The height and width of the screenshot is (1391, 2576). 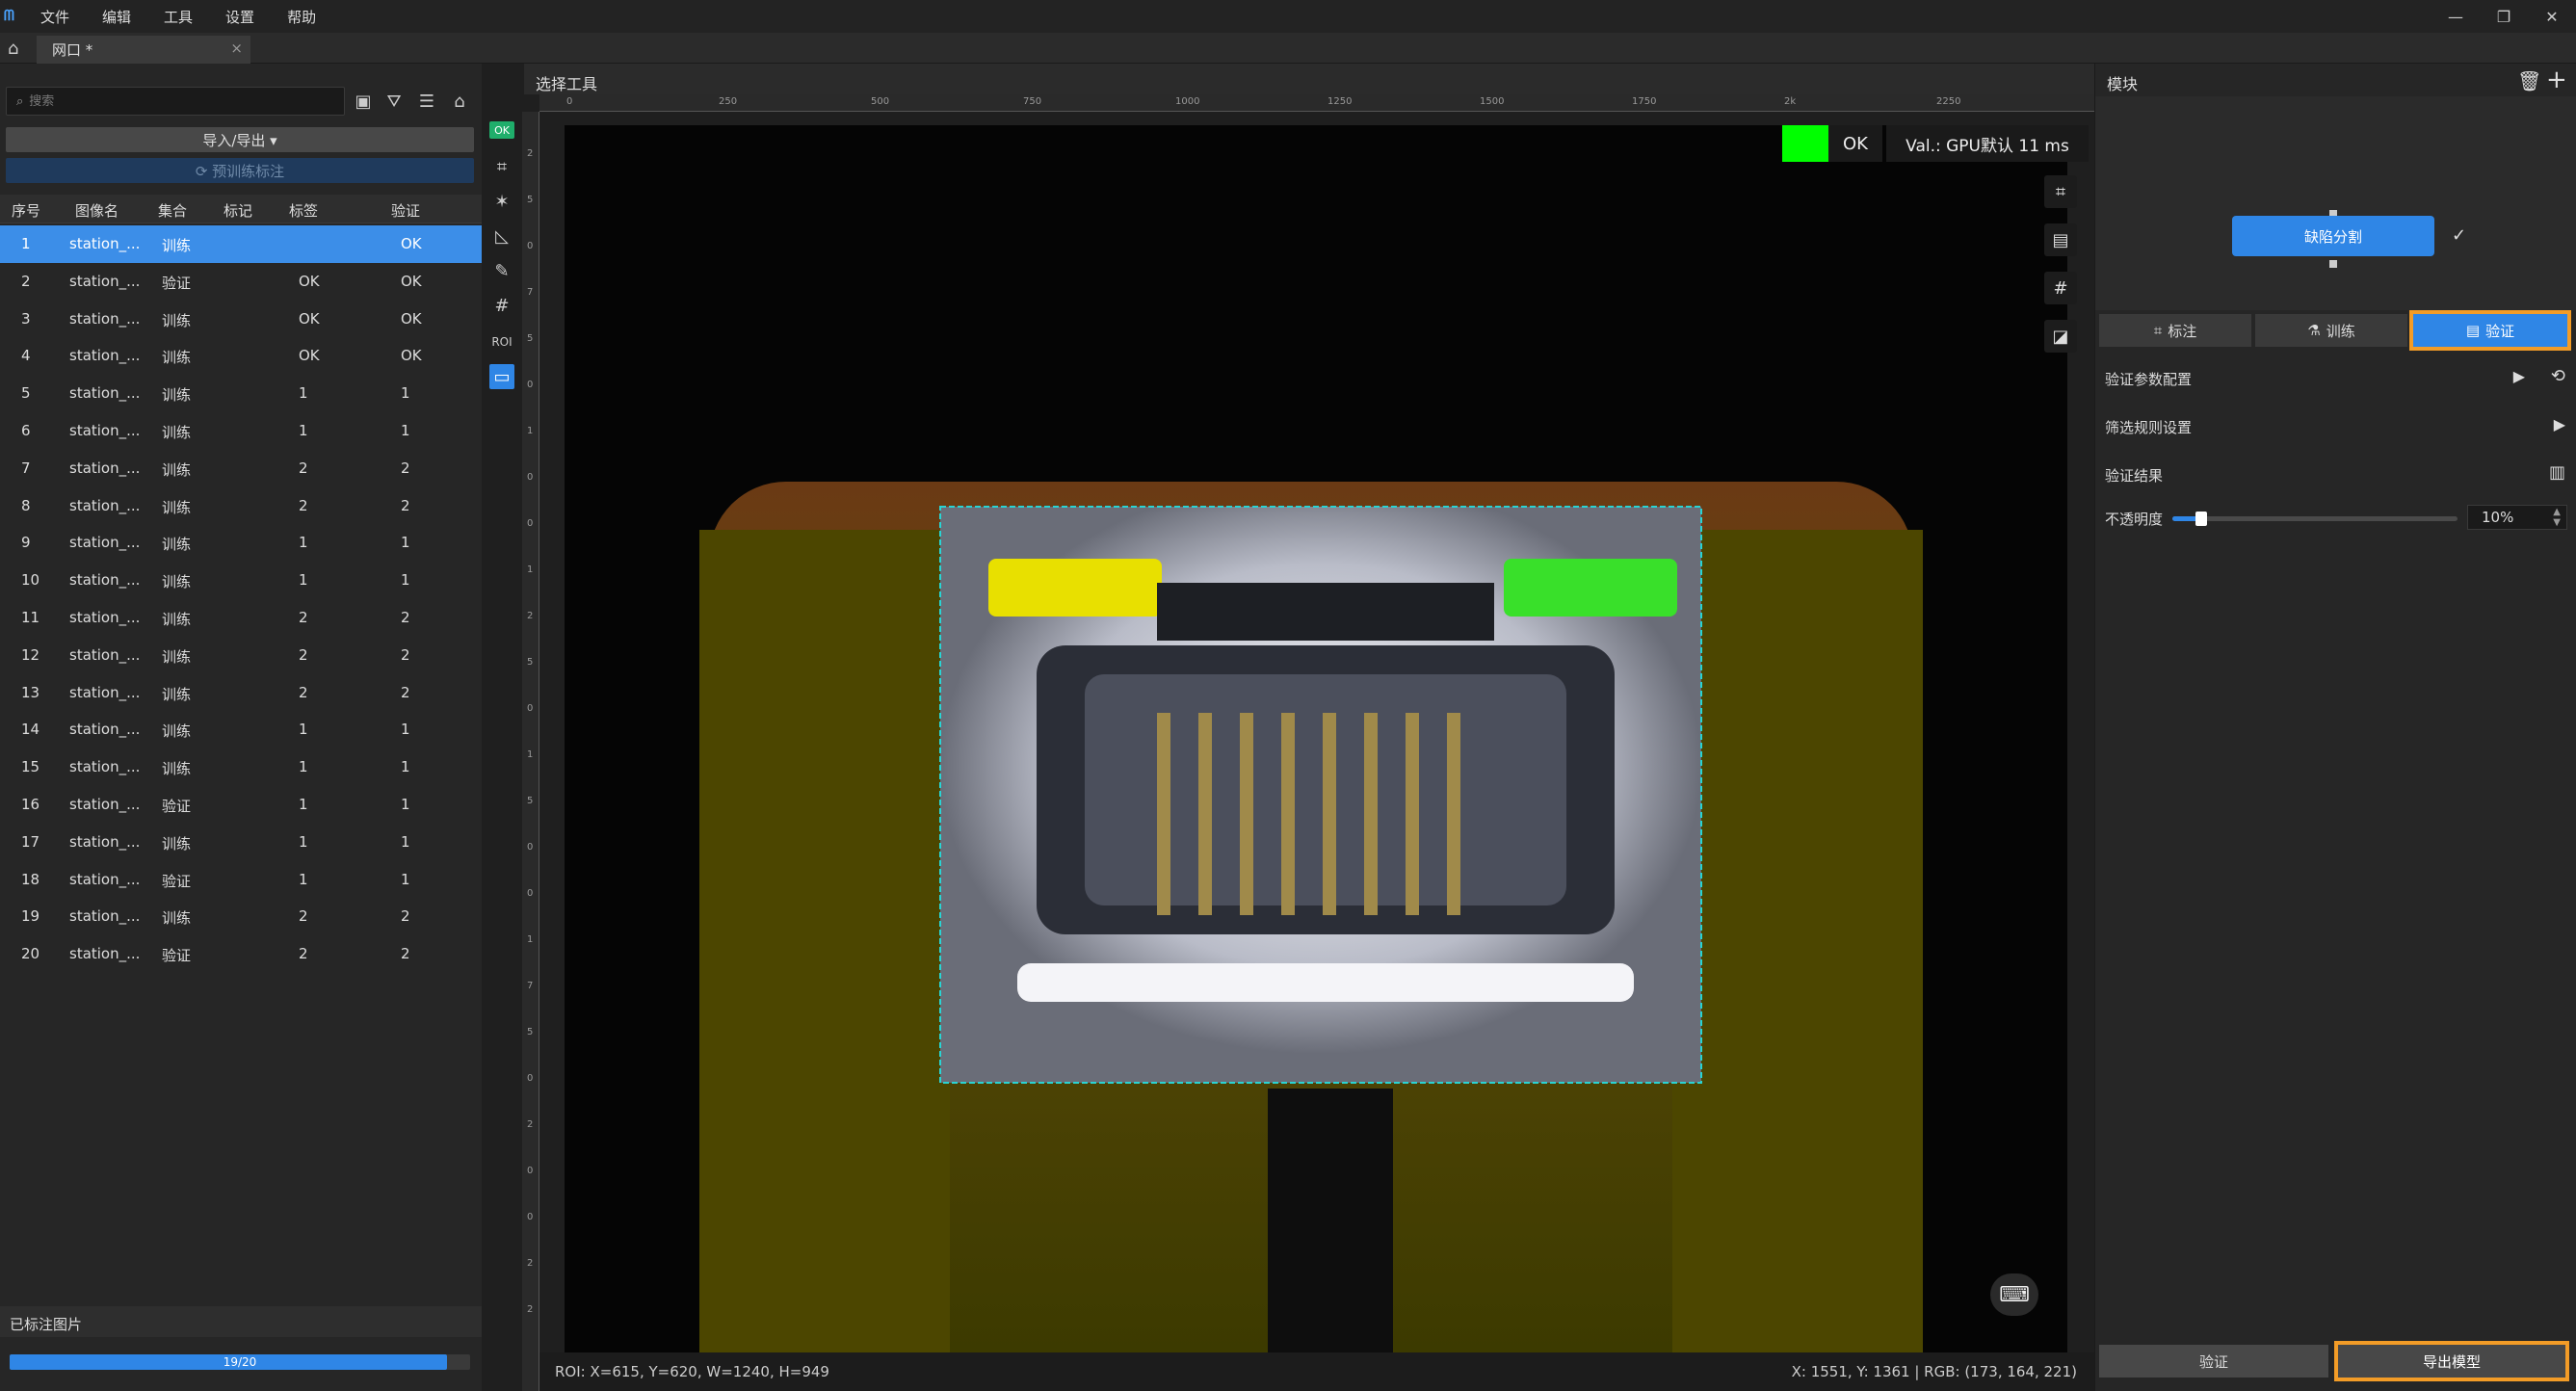 I want to click on image-view-icon: ▣, so click(x=364, y=101).